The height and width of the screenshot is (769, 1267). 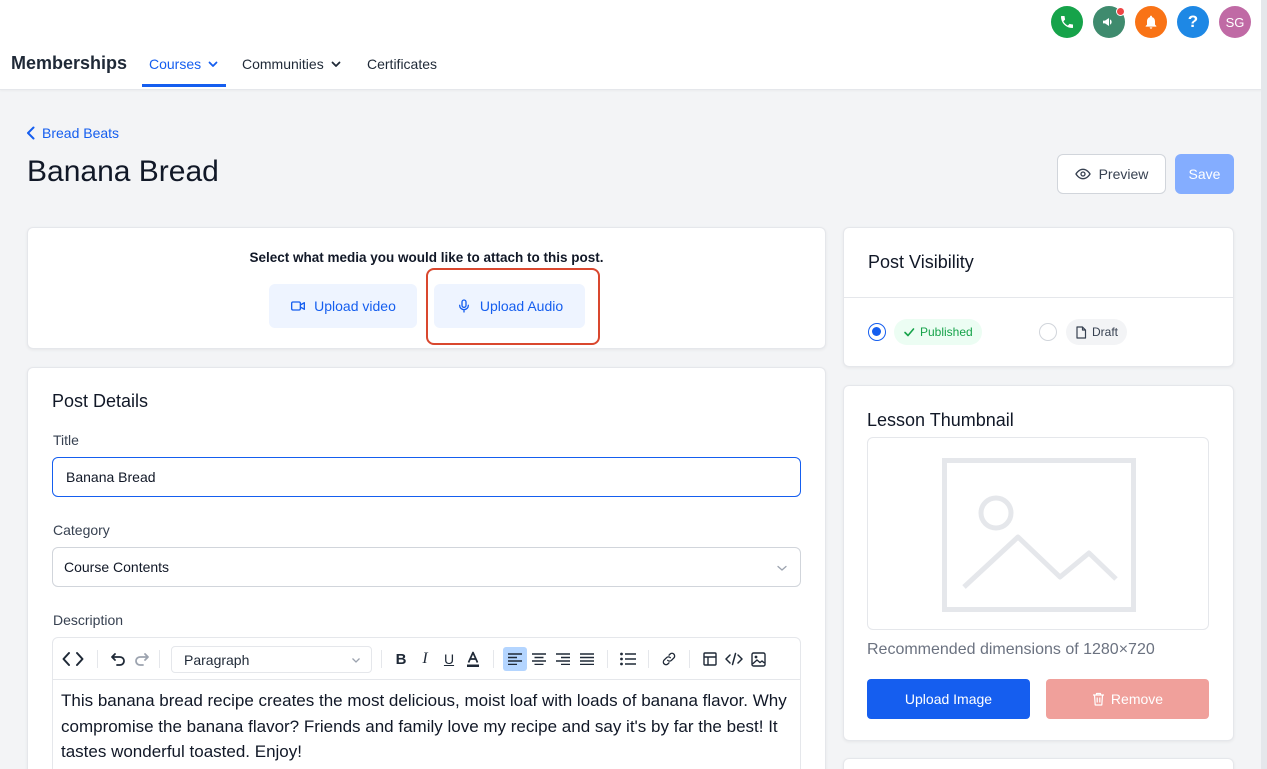 What do you see at coordinates (539, 659) in the screenshot?
I see `align-center-icon` at bounding box center [539, 659].